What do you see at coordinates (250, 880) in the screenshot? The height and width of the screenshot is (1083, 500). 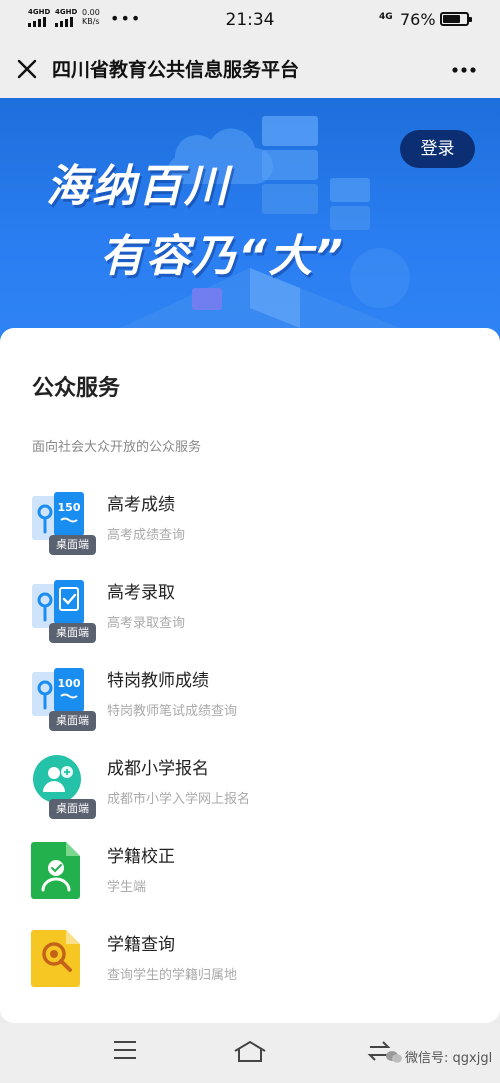 I see `service-item-student-record-correction: 学籍校正 学生端` at bounding box center [250, 880].